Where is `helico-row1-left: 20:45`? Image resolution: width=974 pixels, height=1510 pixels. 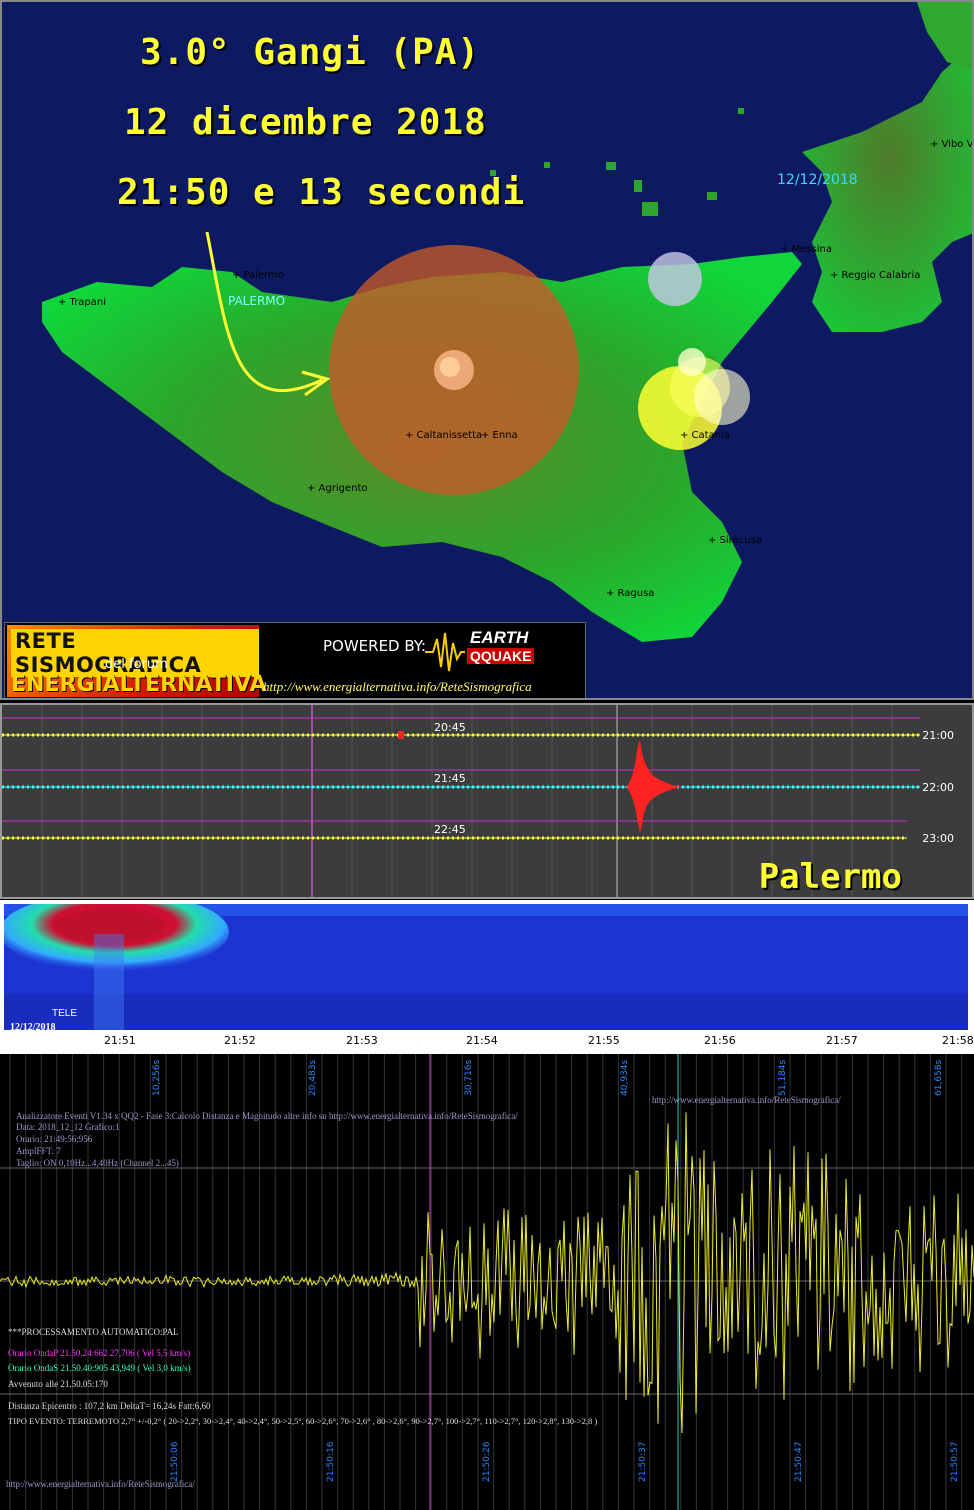 helico-row1-left: 20:45 is located at coordinates (450, 727).